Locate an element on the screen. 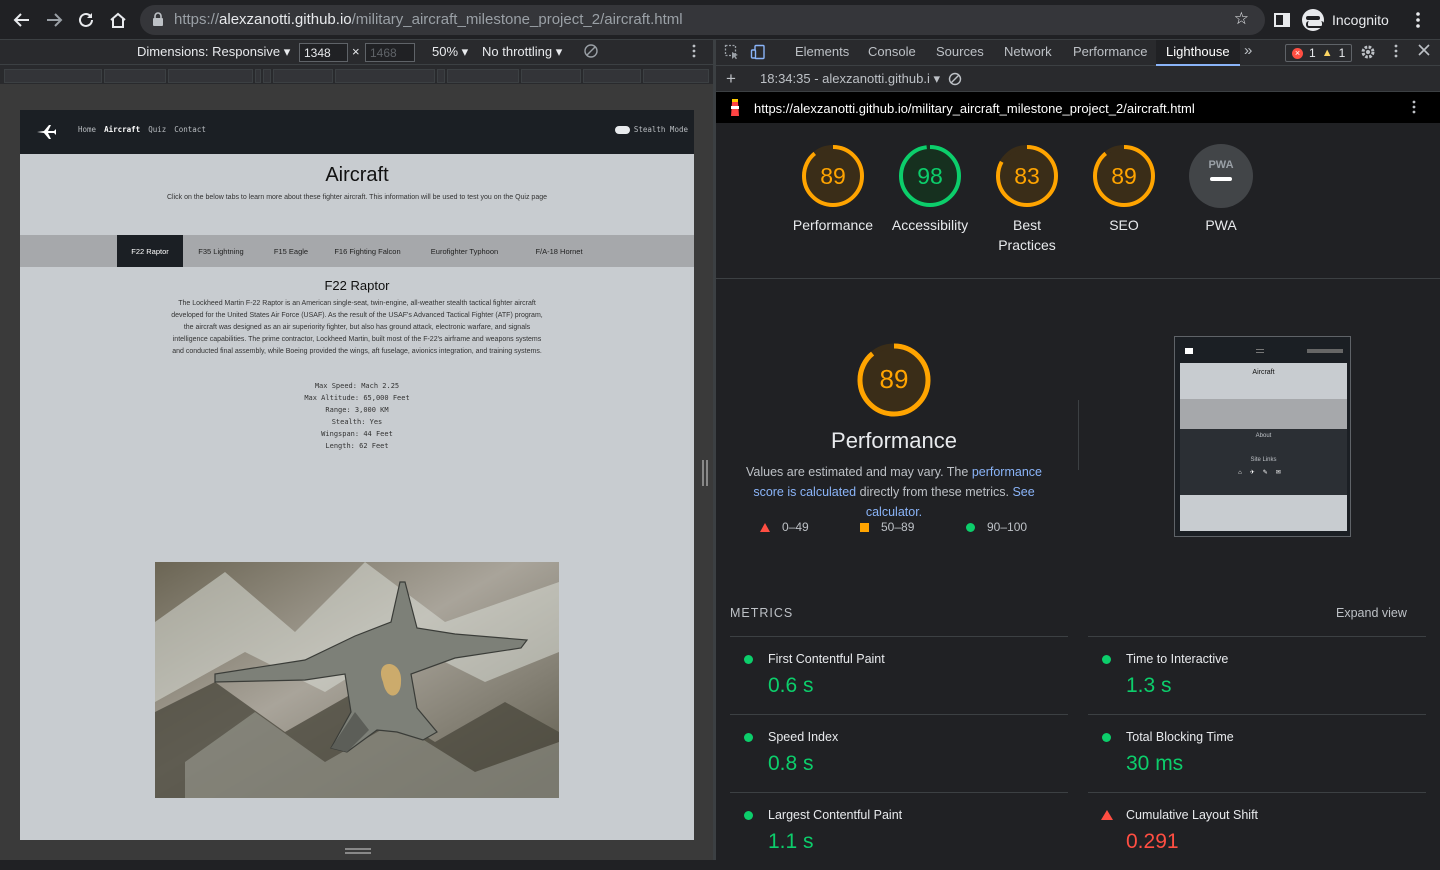 The width and height of the screenshot is (1440, 870). gauge-pwa: PWA PWA is located at coordinates (1221, 189).